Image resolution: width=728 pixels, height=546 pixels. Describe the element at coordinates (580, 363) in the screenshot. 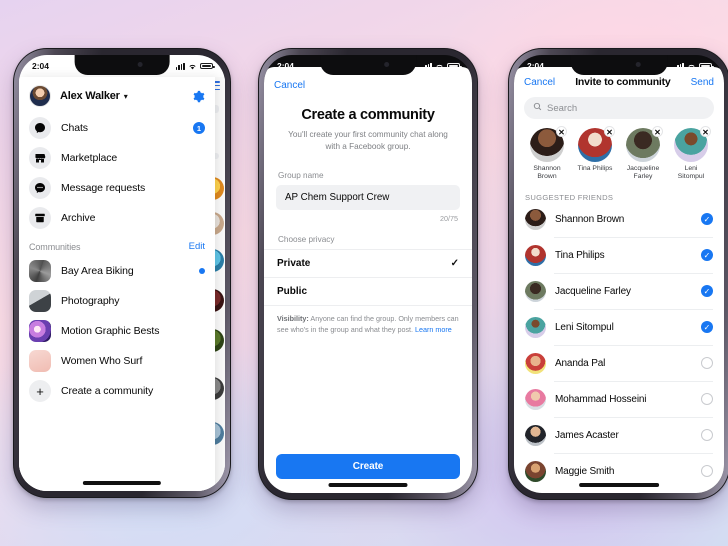

I see `friend-name: Ananda Pal` at that location.